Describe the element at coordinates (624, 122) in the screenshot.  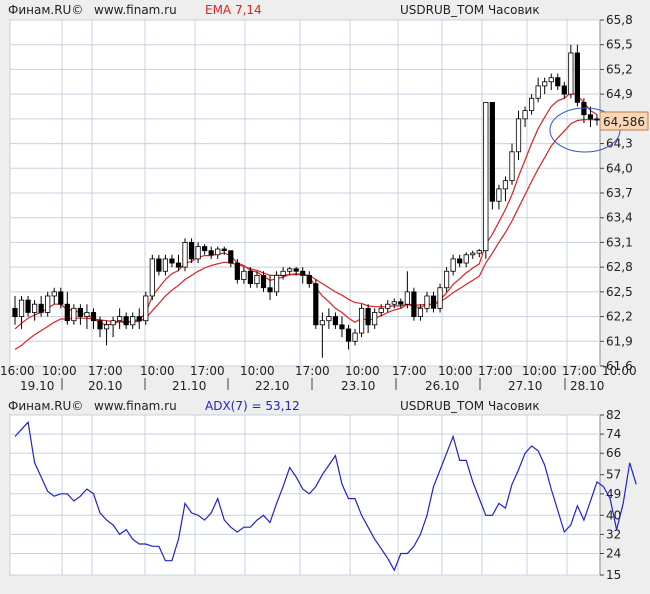
I see `last-price-label: 64,586` at that location.